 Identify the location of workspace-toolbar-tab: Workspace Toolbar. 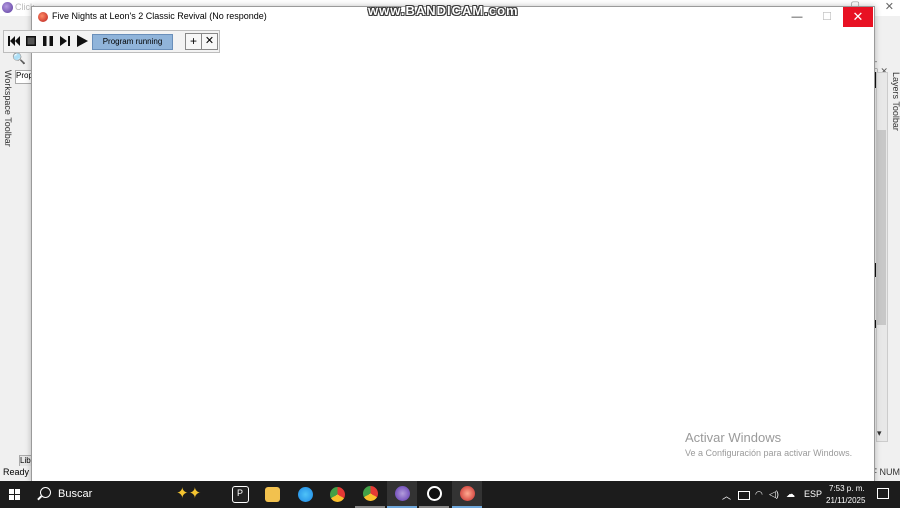
(7, 115).